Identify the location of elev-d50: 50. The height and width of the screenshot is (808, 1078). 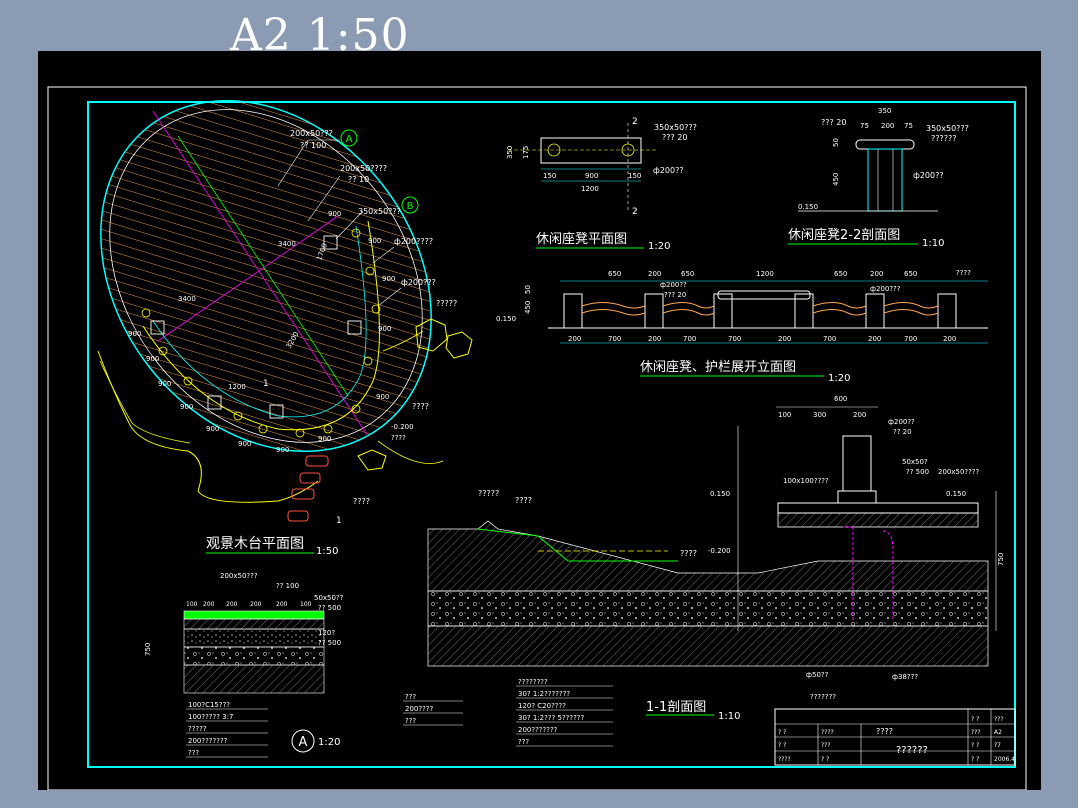
(528, 289).